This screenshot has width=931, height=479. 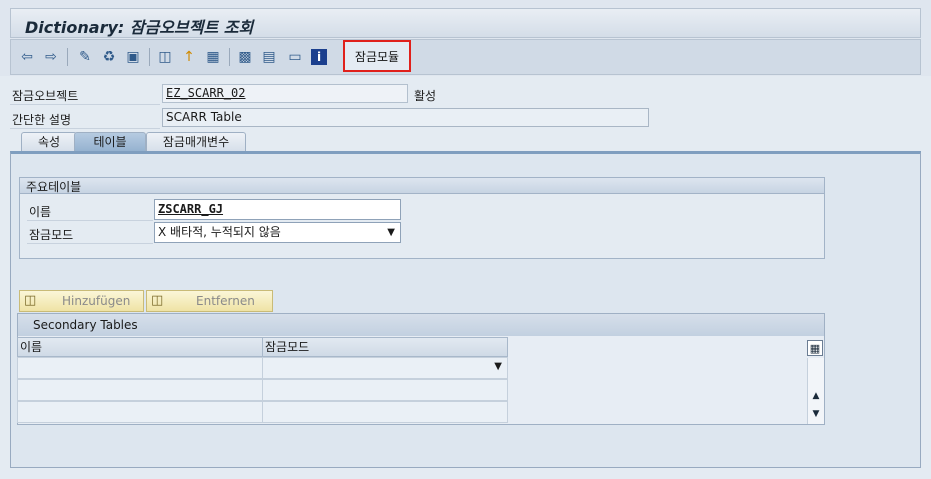 I want to click on primary-name-label: 이름, so click(x=40, y=212).